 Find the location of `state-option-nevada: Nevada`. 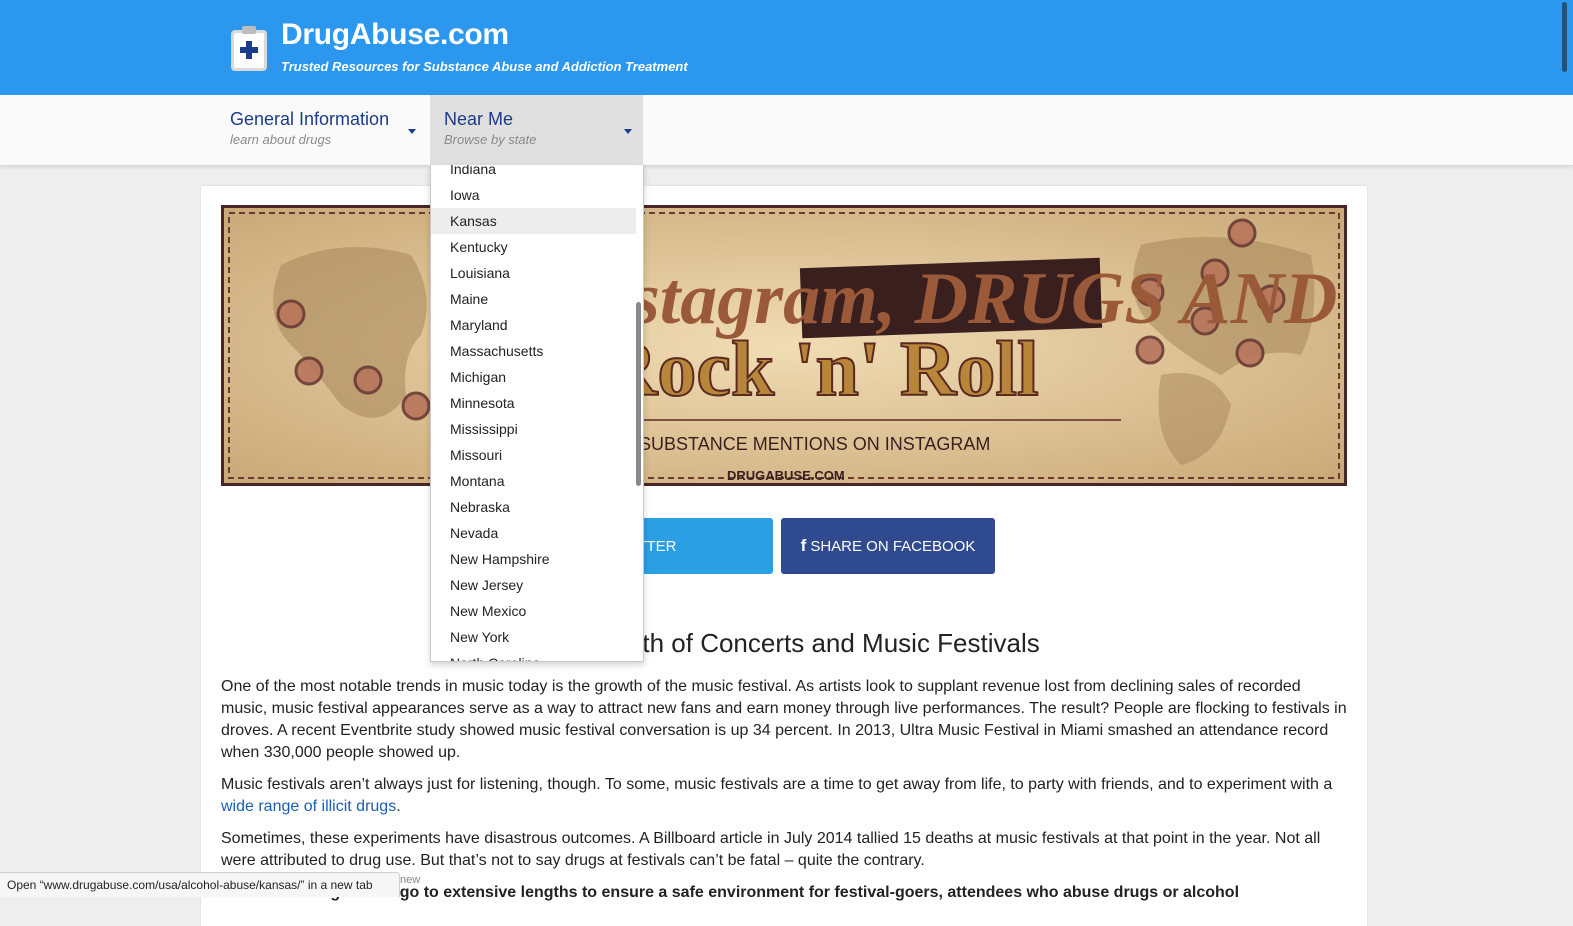

state-option-nevada: Nevada is located at coordinates (533, 533).